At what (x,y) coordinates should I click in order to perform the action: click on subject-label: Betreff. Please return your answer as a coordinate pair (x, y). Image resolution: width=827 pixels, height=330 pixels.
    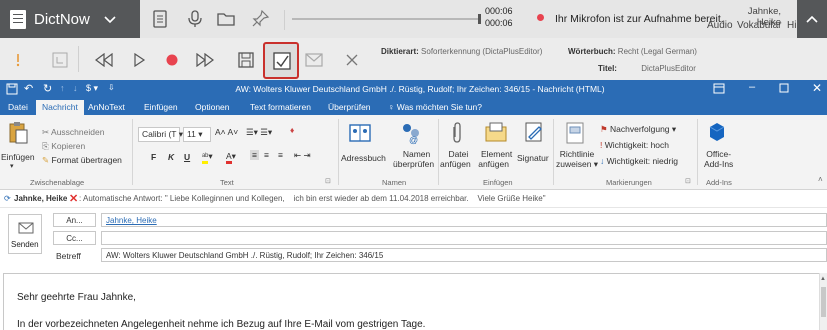
    Looking at the image, I should click on (68, 256).